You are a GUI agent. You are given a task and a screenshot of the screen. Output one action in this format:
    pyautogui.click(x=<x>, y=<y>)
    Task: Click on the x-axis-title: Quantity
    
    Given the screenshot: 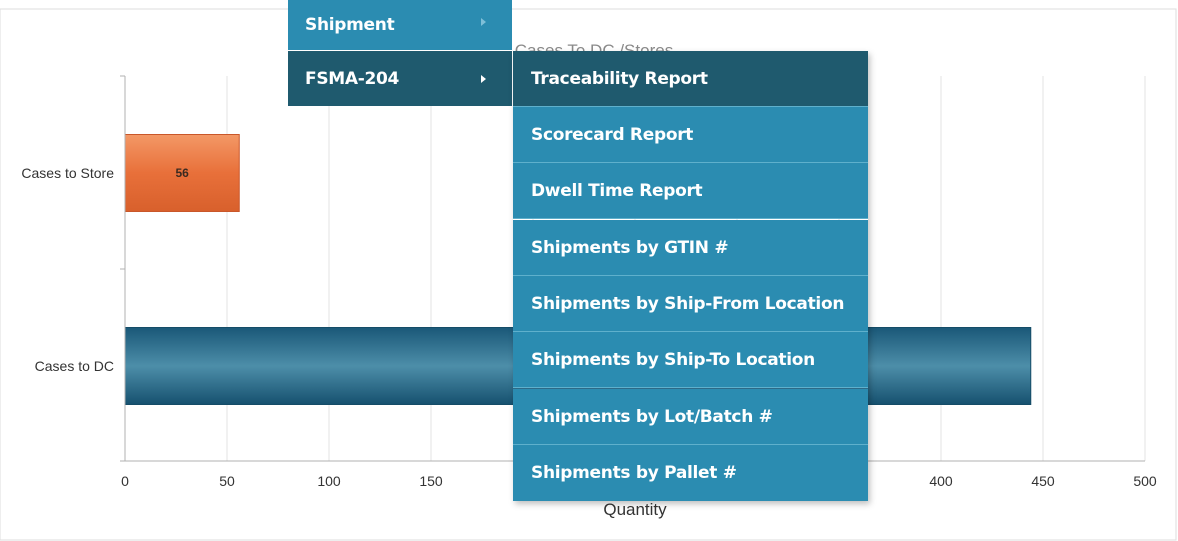 What is the action you would take?
    pyautogui.click(x=635, y=509)
    